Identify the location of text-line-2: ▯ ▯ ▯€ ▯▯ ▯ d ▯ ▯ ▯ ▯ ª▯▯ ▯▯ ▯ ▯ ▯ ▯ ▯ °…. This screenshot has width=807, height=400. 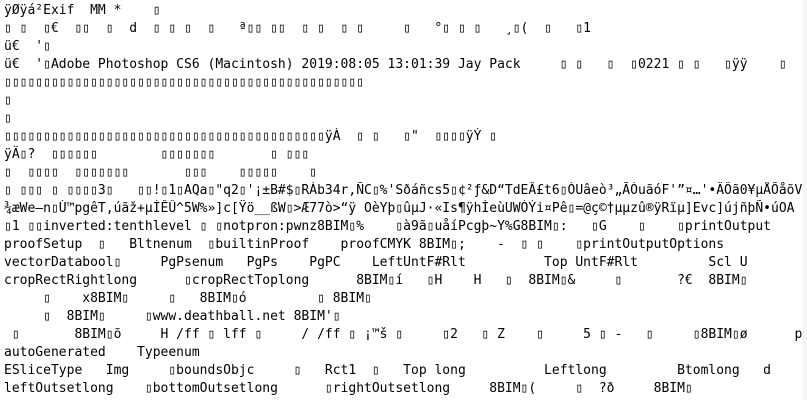
(403, 29).